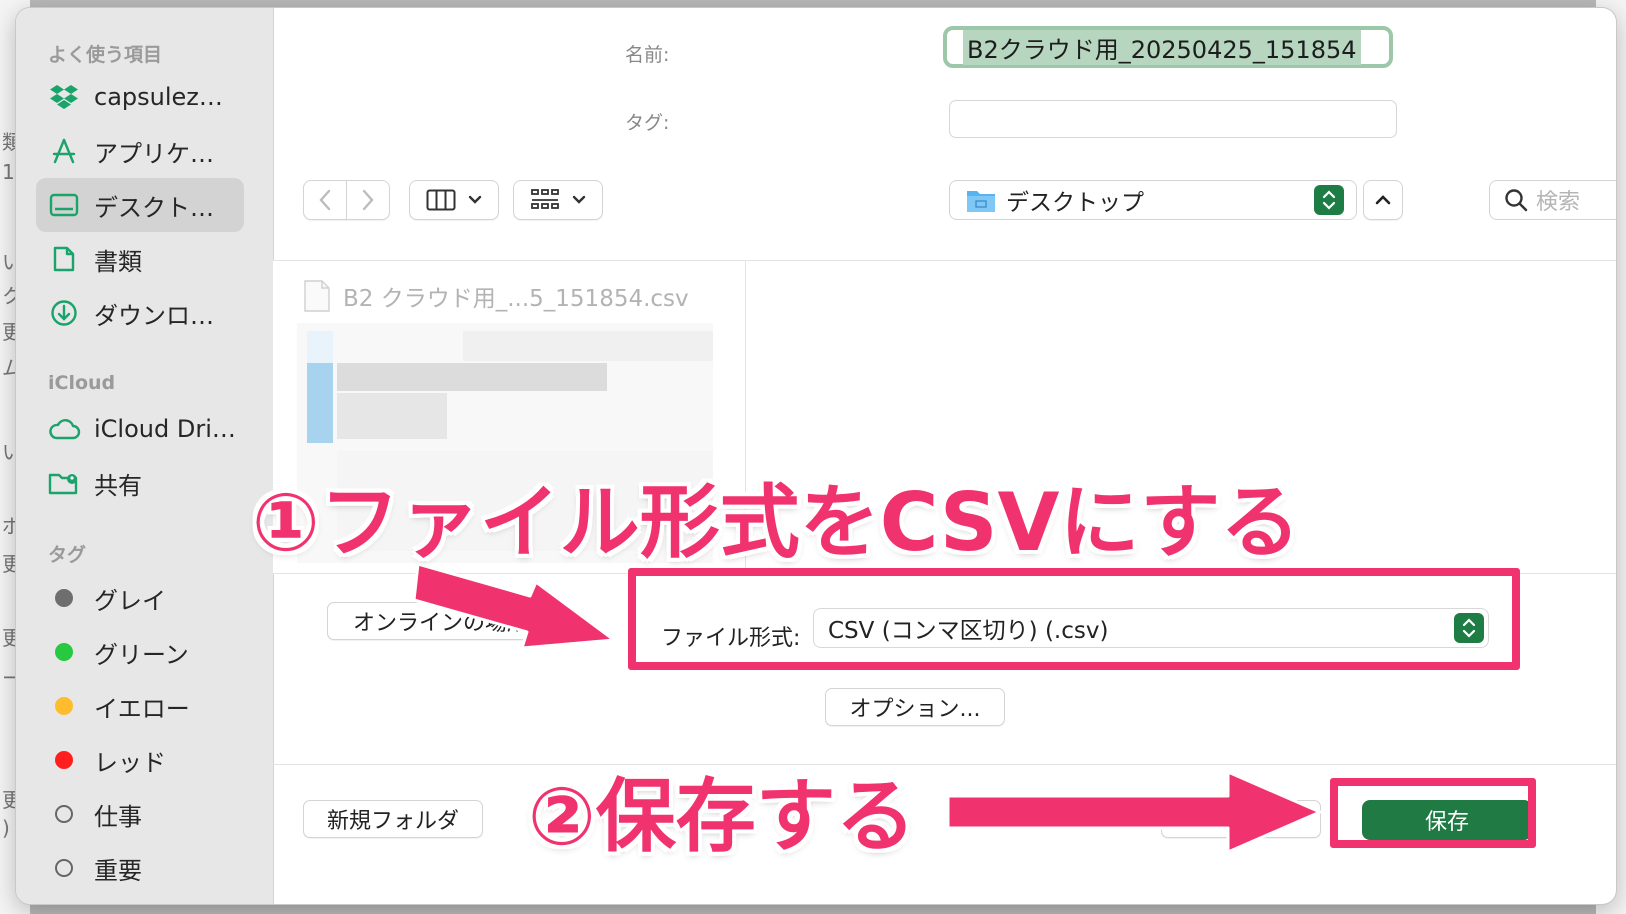 This screenshot has width=1626, height=914. Describe the element at coordinates (1134, 812) in the screenshot. I see `arrow-to-save` at that location.